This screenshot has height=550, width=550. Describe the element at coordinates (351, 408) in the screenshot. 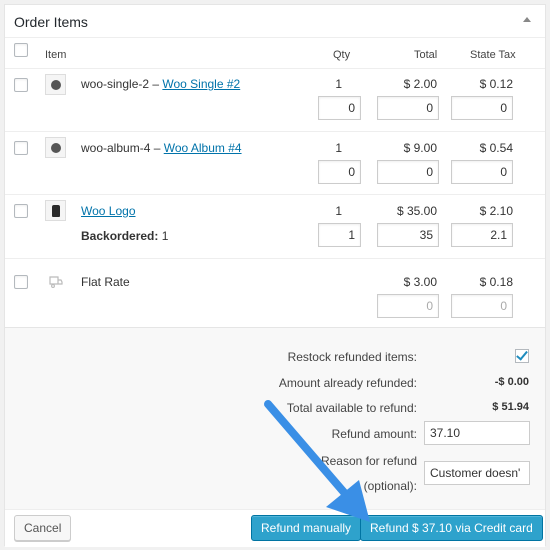

I see `available-to-refund-label: Total available to refund:` at that location.